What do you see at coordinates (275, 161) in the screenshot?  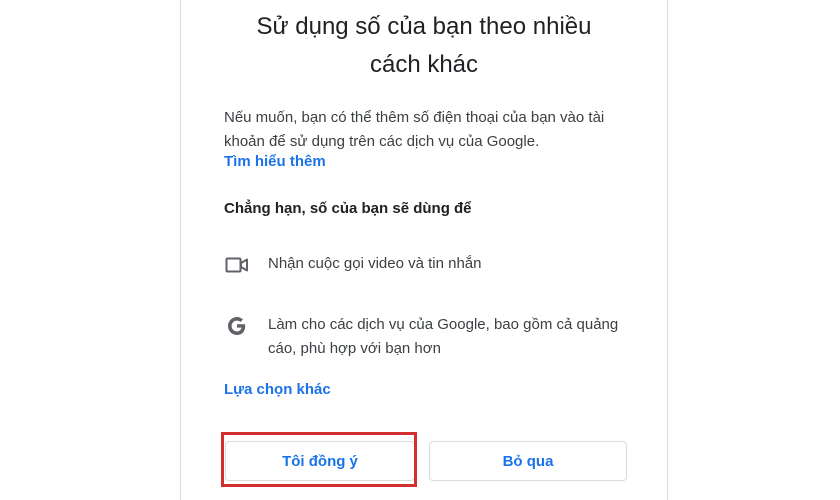 I see `learn-more-link: Tìm hiểu thêm` at bounding box center [275, 161].